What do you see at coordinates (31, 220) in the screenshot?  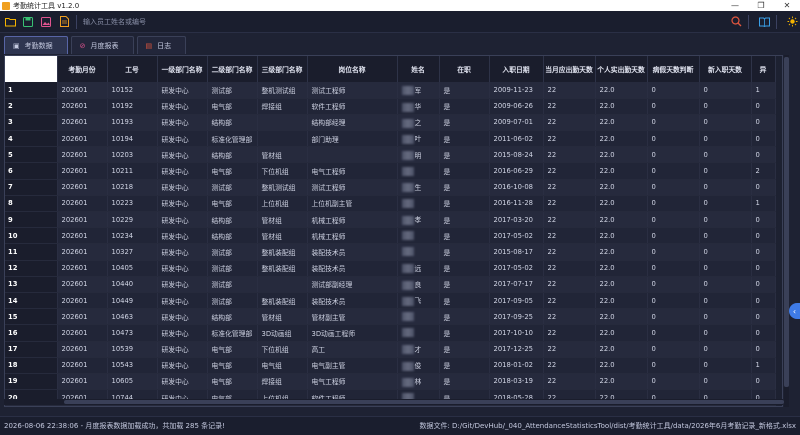 I see `row-number: 9` at bounding box center [31, 220].